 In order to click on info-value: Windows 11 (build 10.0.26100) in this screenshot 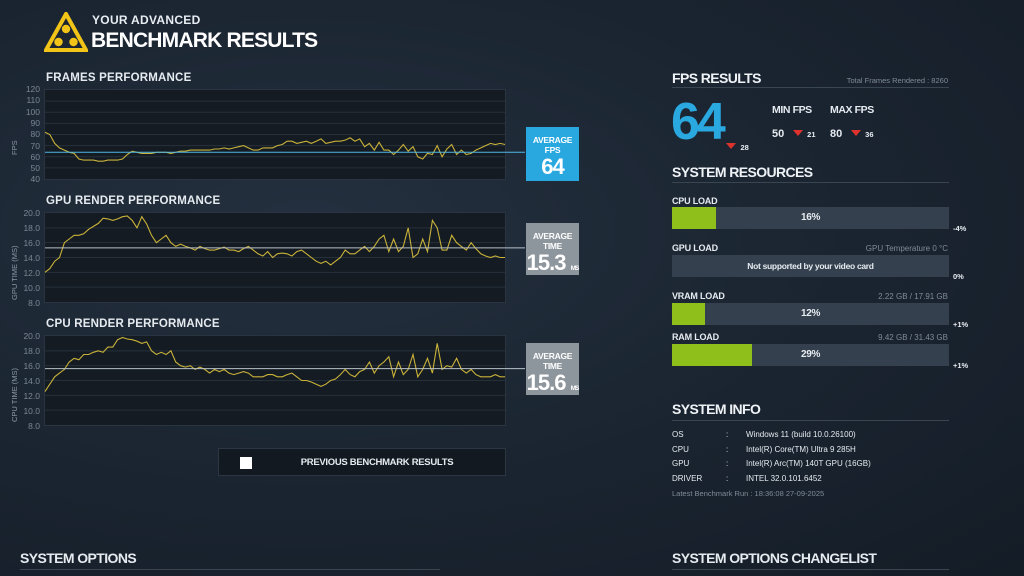, I will do `click(801, 434)`.